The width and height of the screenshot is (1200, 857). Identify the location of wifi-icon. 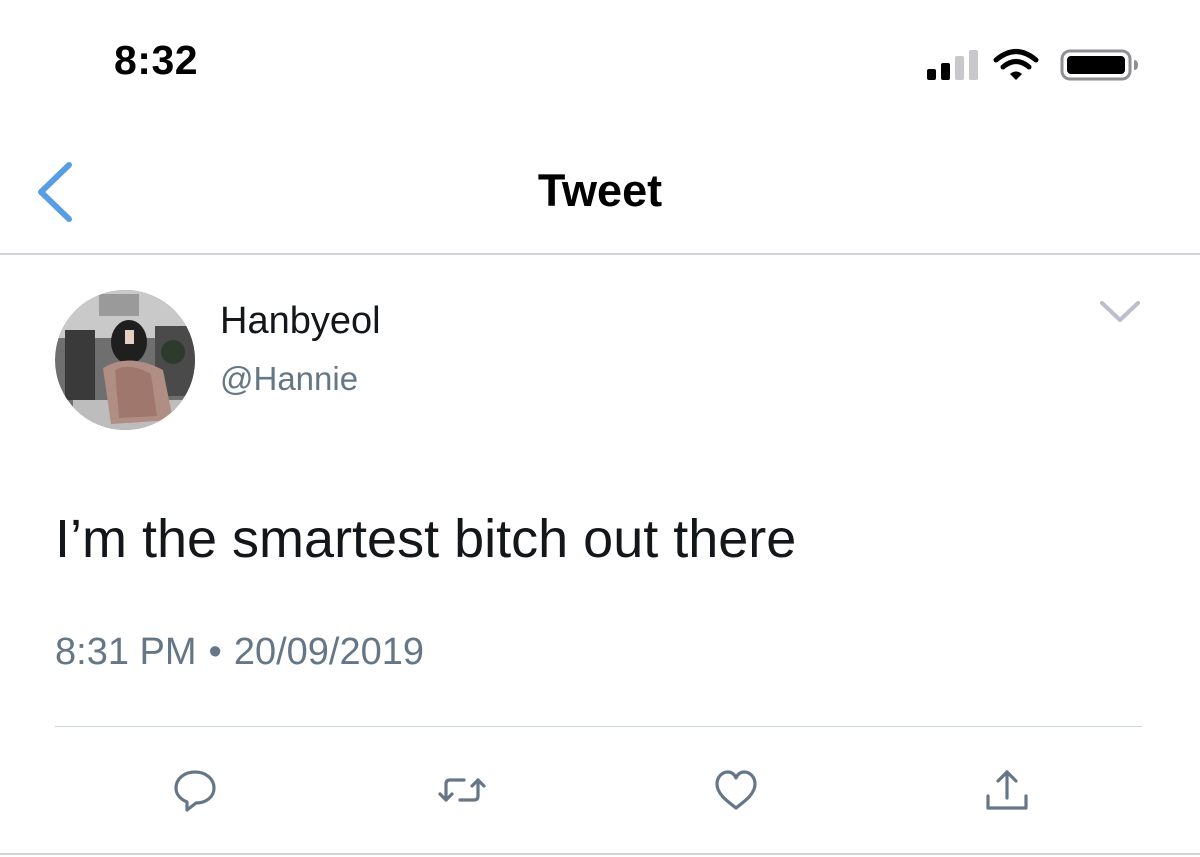
(1016, 64).